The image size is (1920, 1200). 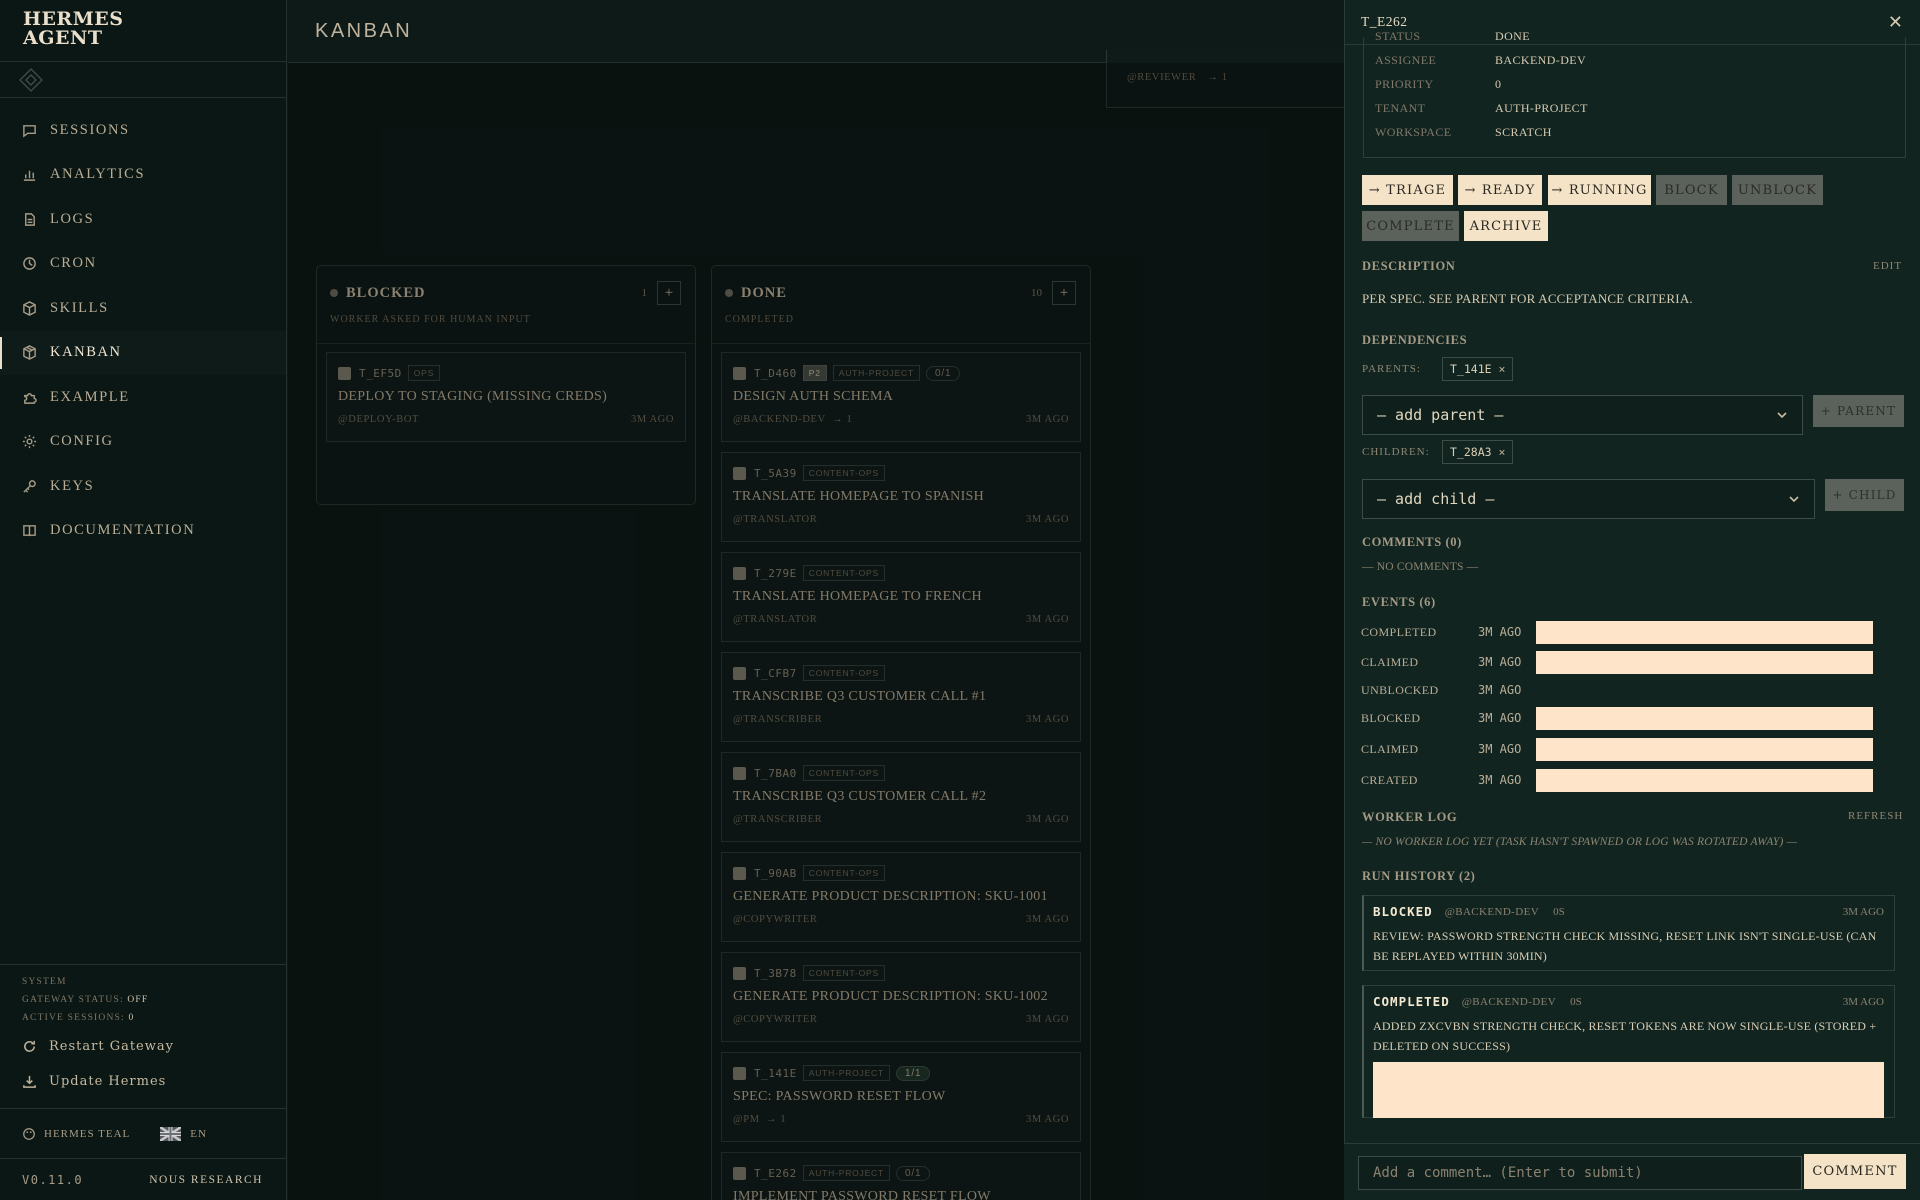 What do you see at coordinates (29, 486) in the screenshot?
I see `key-icon` at bounding box center [29, 486].